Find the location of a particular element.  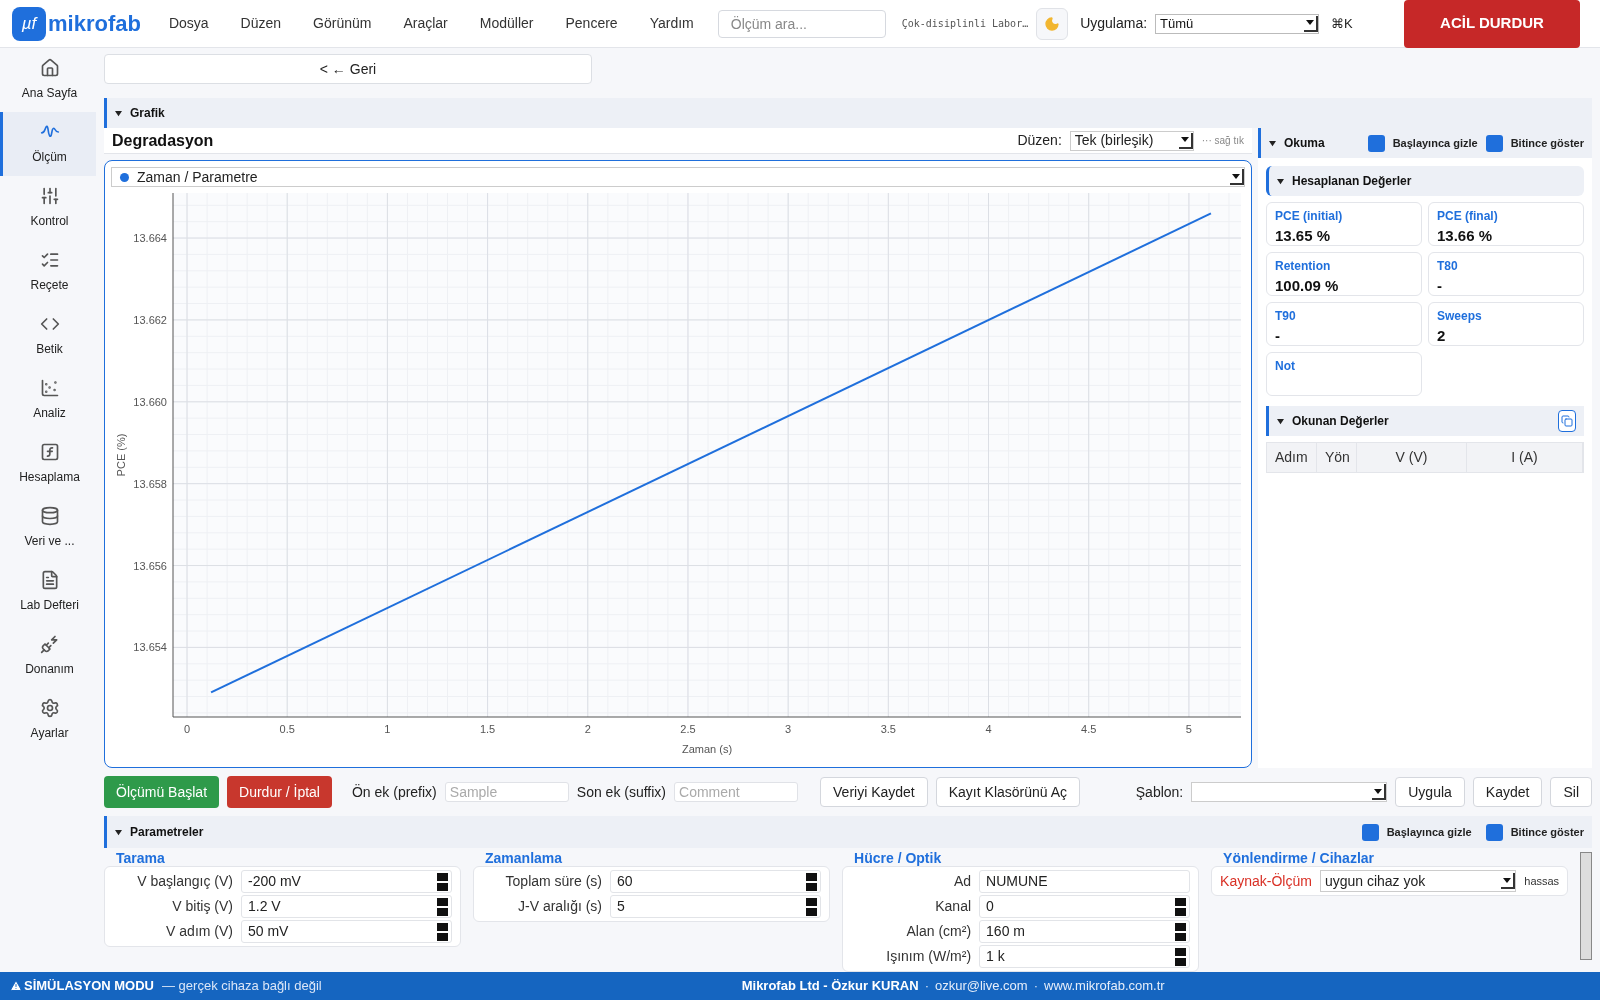

input-field: 5 is located at coordinates (716, 906).